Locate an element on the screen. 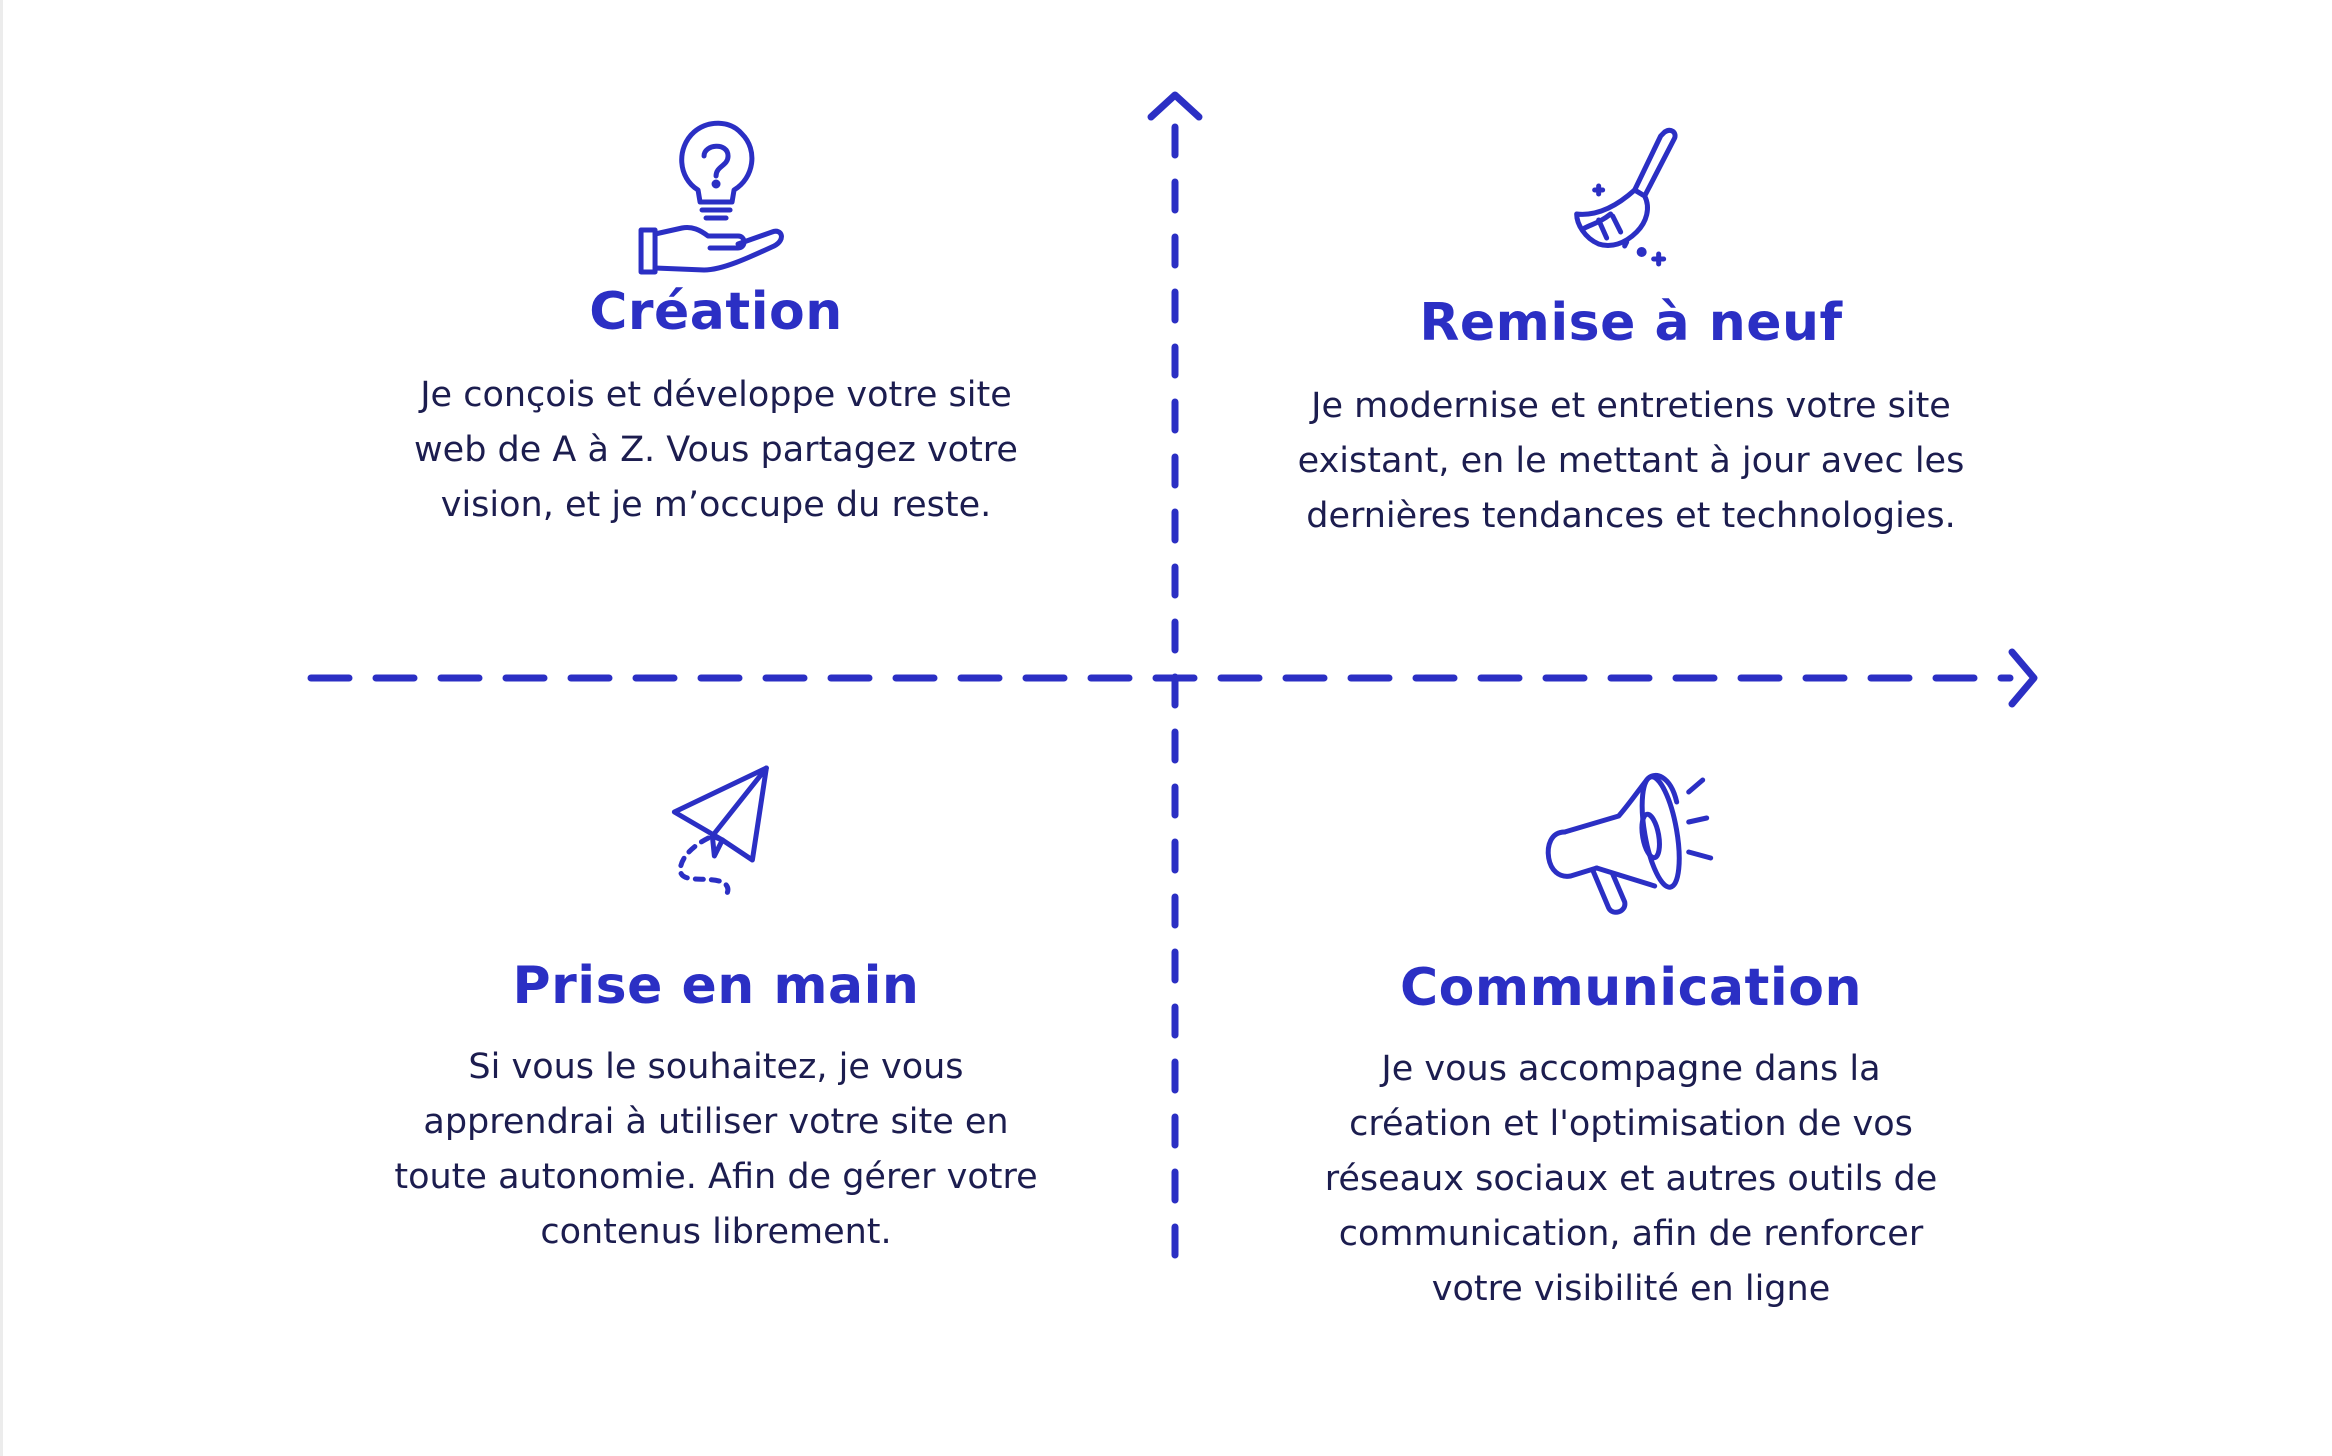 This screenshot has height=1456, width=2332. description-line: toute autonomie. Afin de gérer votre is located at coordinates (716, 1177).